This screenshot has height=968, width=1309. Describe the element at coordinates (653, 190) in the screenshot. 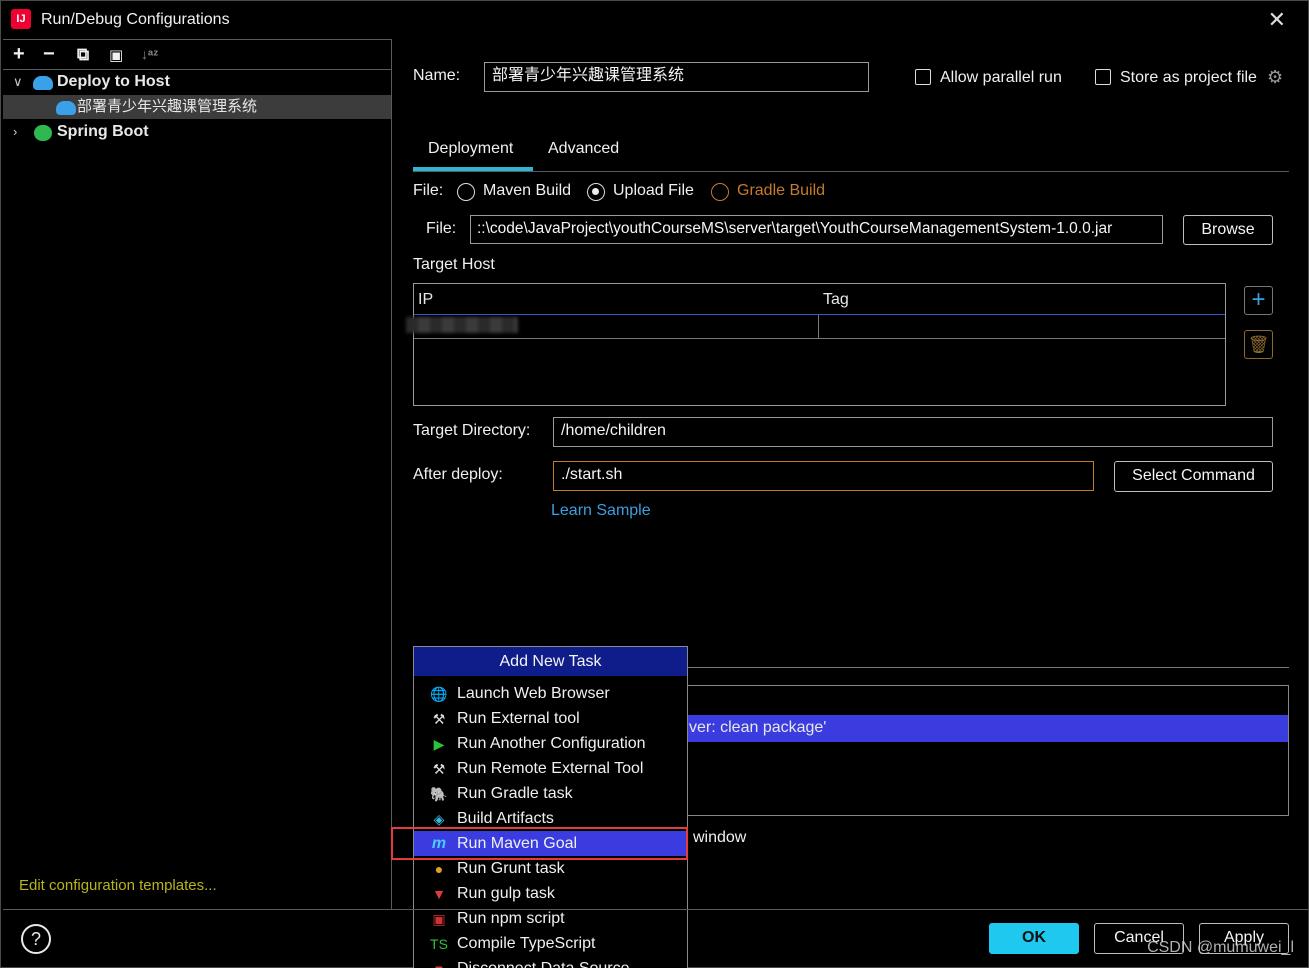

I see `upload-file-label: Upload File` at that location.